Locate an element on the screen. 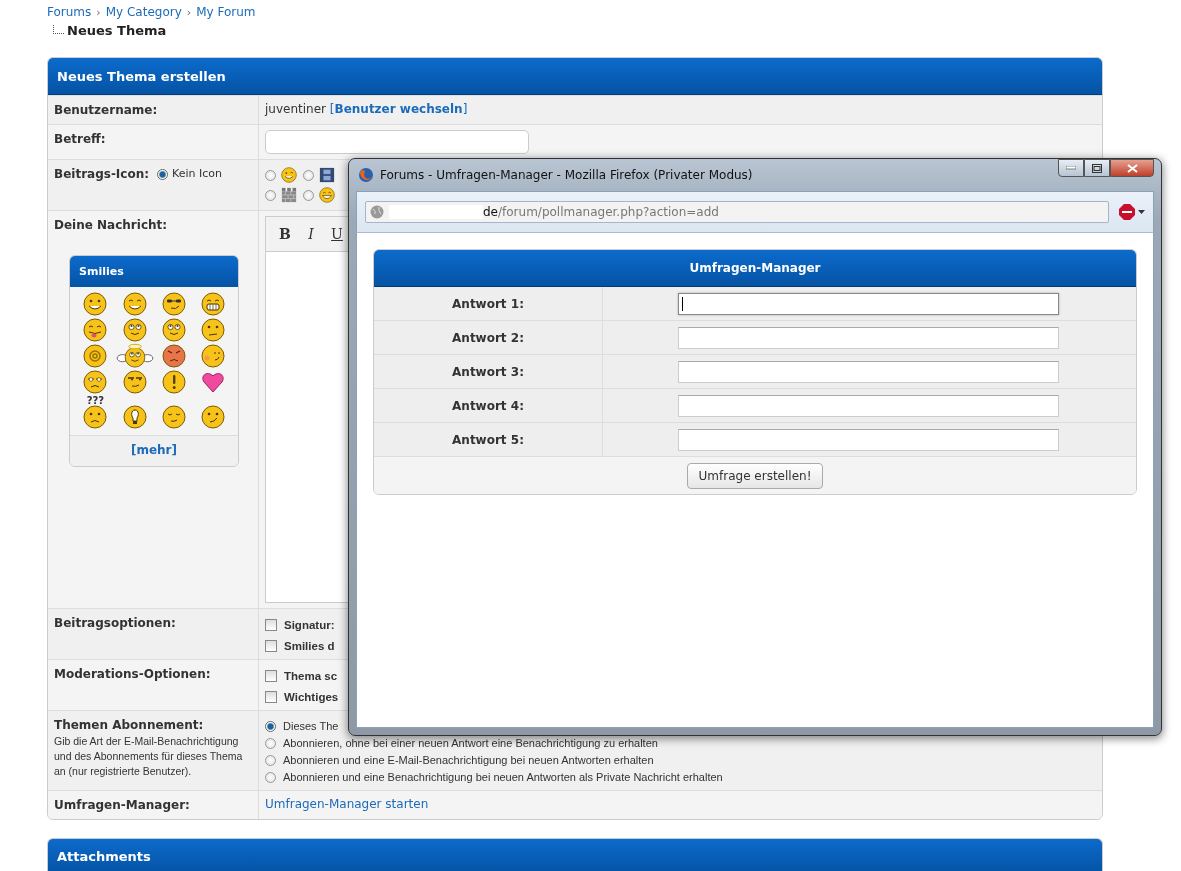  field-label: Umfragen-Manager: is located at coordinates (122, 805).